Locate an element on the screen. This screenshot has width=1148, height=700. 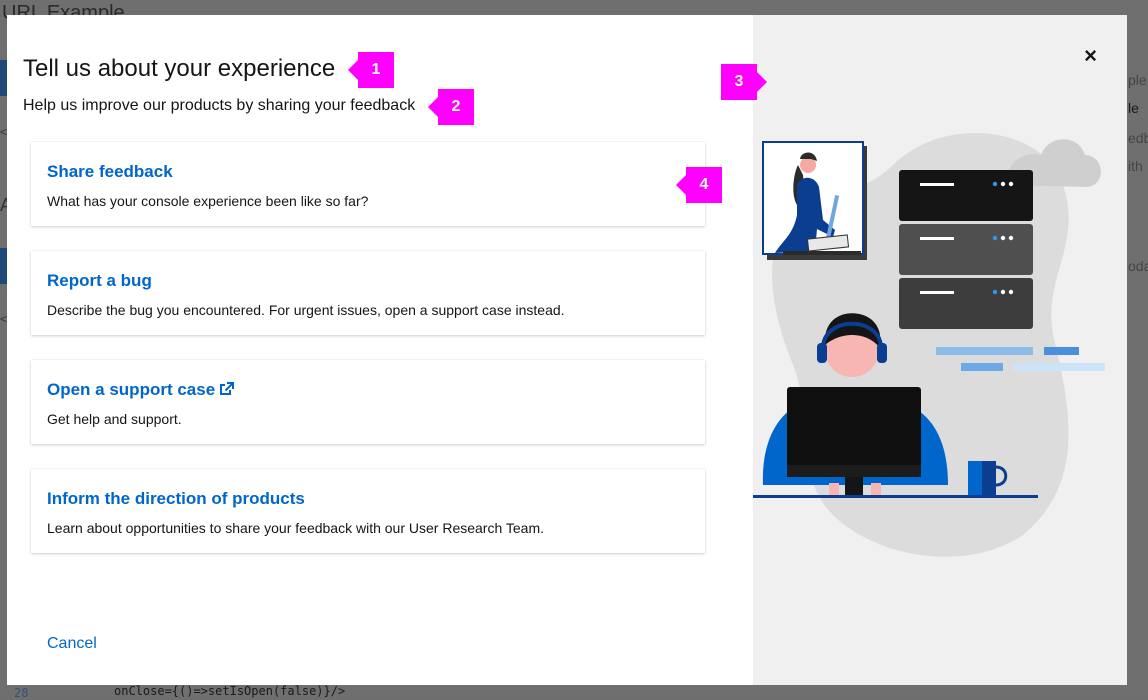
code-line-number: 28 is located at coordinates (21, 693).